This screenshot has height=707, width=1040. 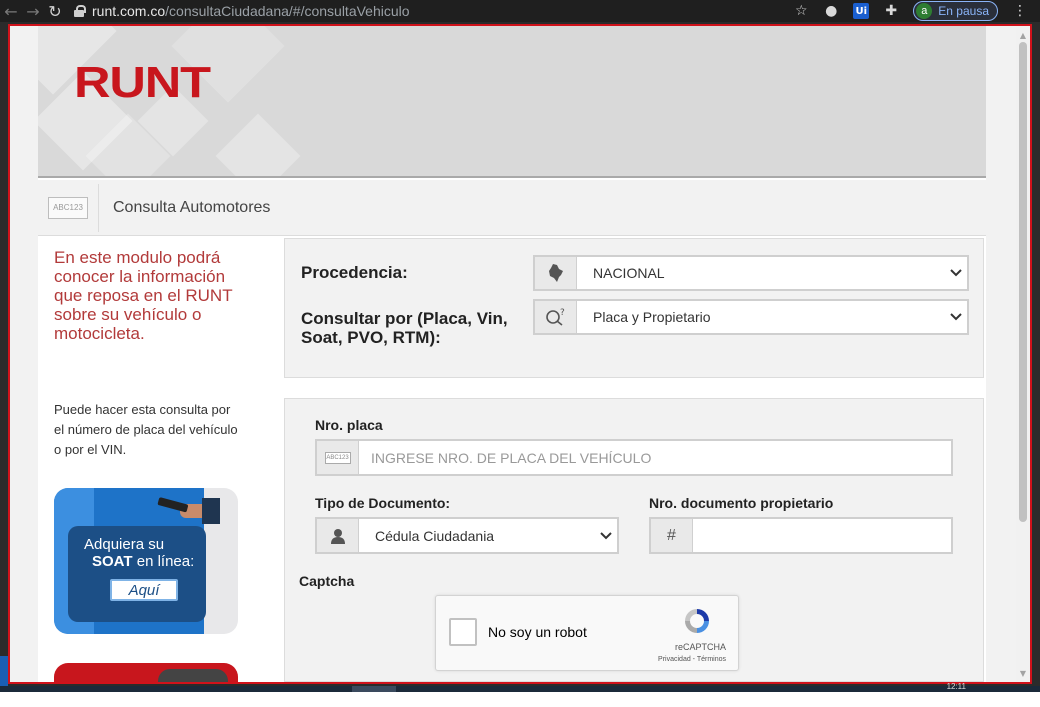 What do you see at coordinates (349, 425) in the screenshot?
I see `placa-label: Nro. placa` at bounding box center [349, 425].